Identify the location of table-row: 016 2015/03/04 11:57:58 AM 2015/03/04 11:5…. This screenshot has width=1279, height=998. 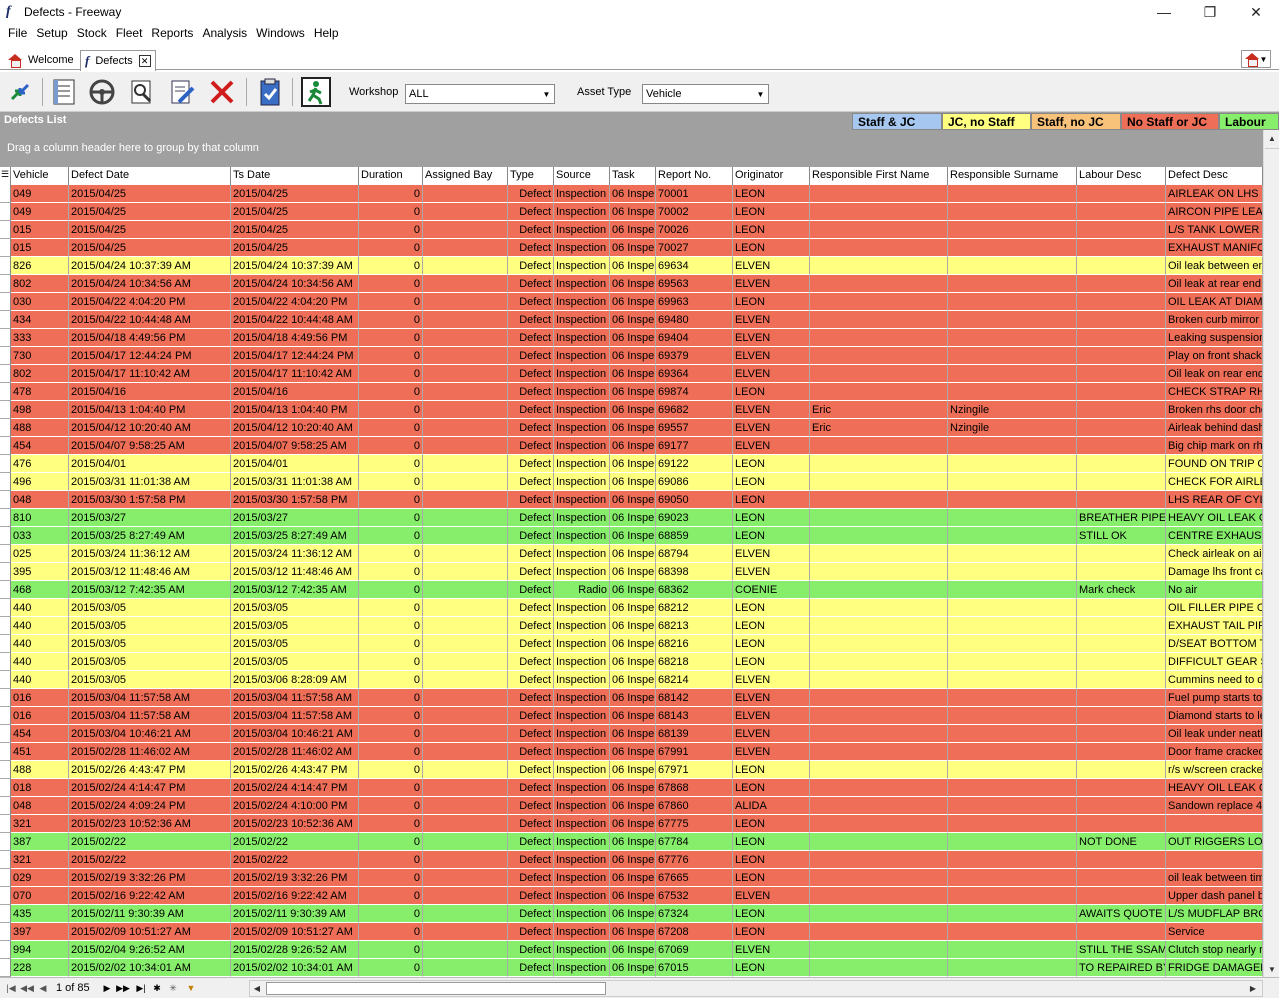
(631, 716).